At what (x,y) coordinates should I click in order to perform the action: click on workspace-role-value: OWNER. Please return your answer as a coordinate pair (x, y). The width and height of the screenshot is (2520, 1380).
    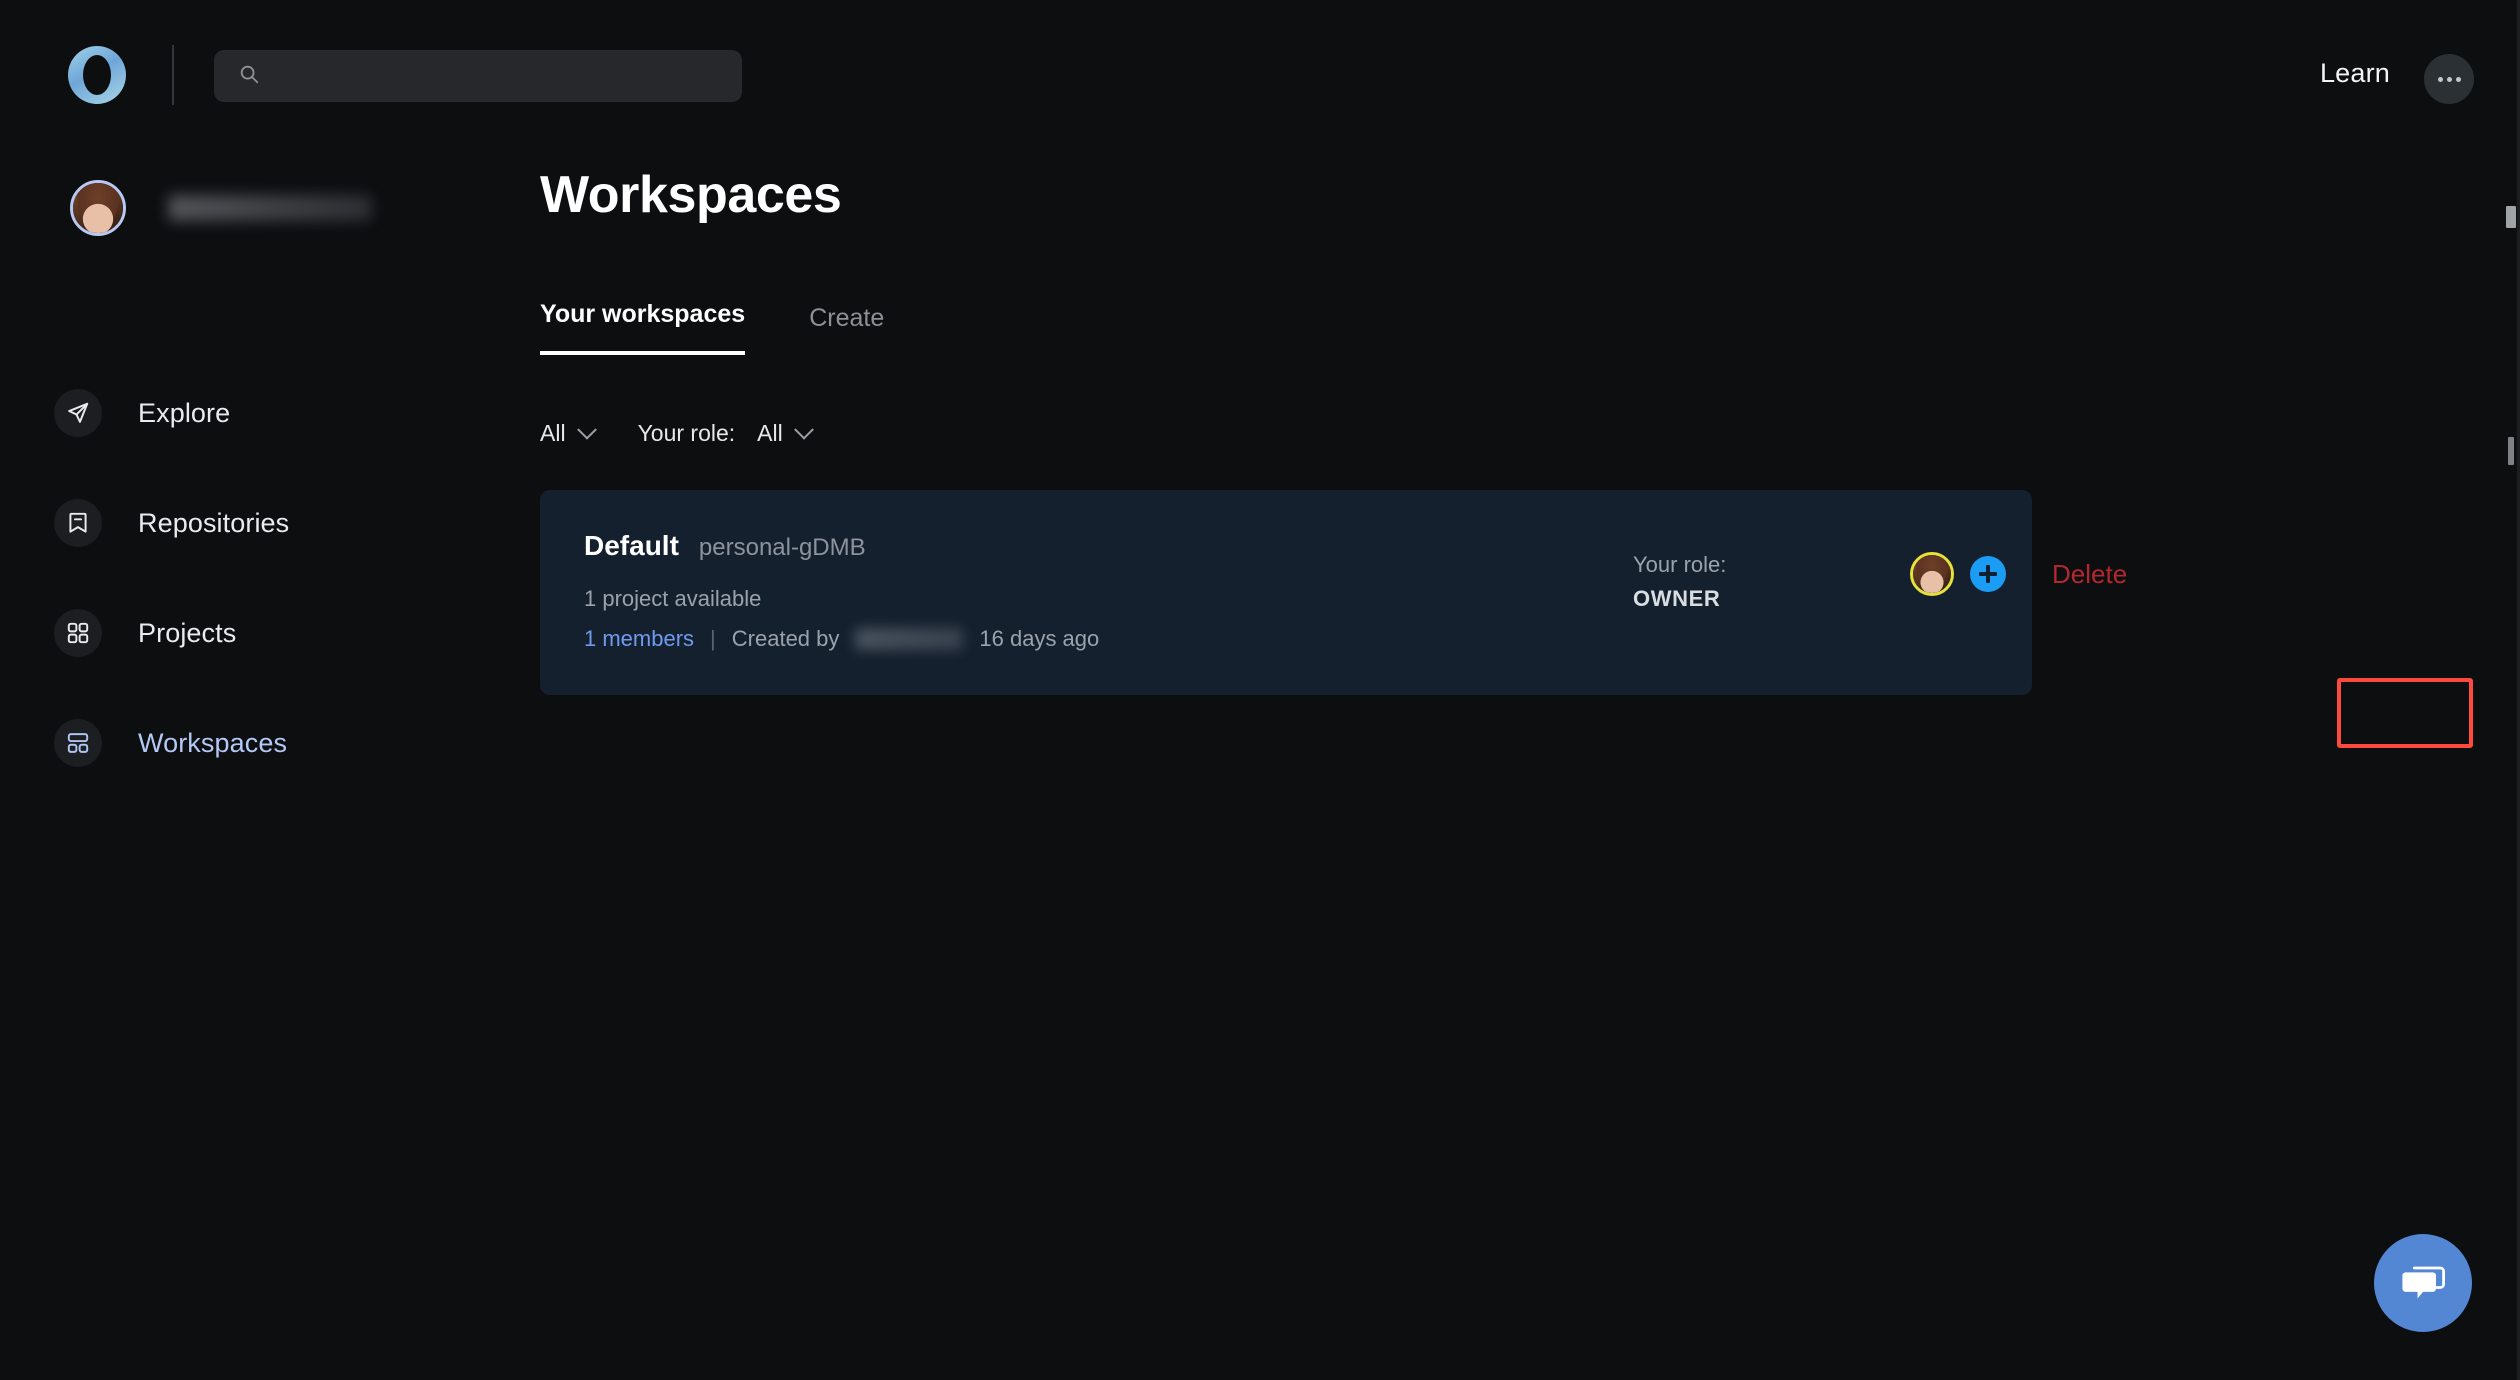
    Looking at the image, I should click on (1677, 598).